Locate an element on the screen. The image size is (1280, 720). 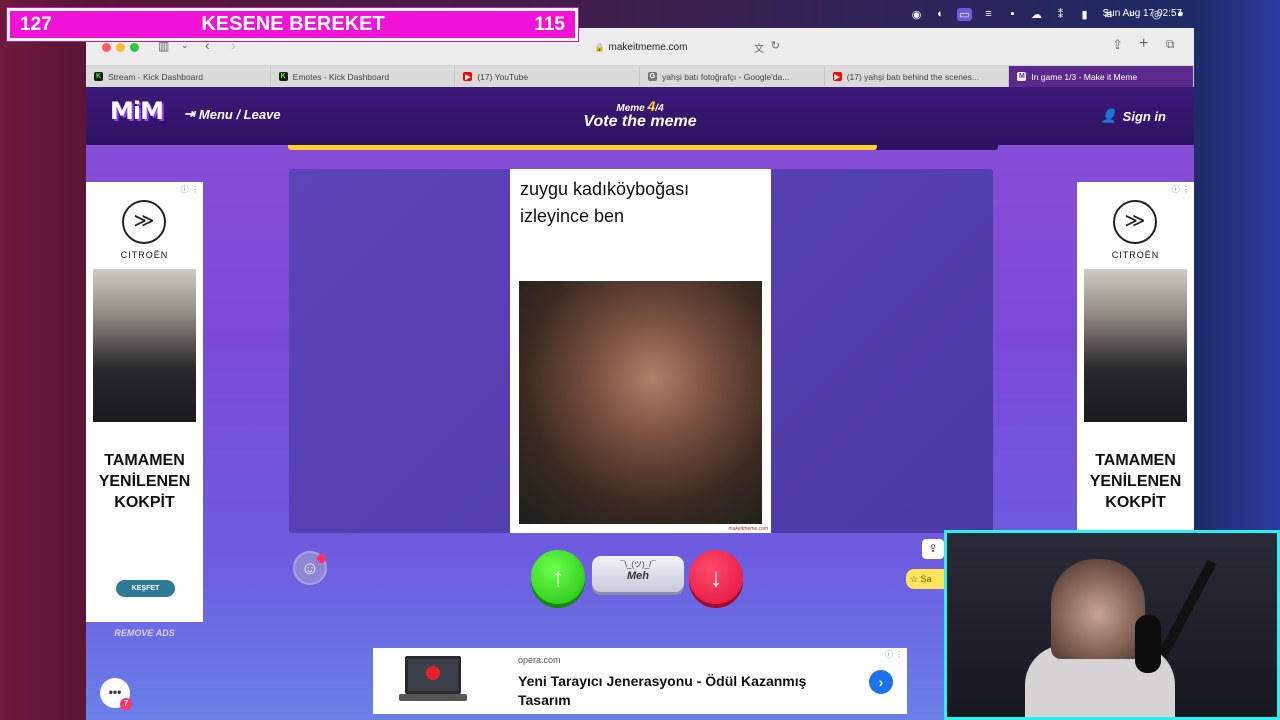
laptop-image is located at coordinates (433, 678).